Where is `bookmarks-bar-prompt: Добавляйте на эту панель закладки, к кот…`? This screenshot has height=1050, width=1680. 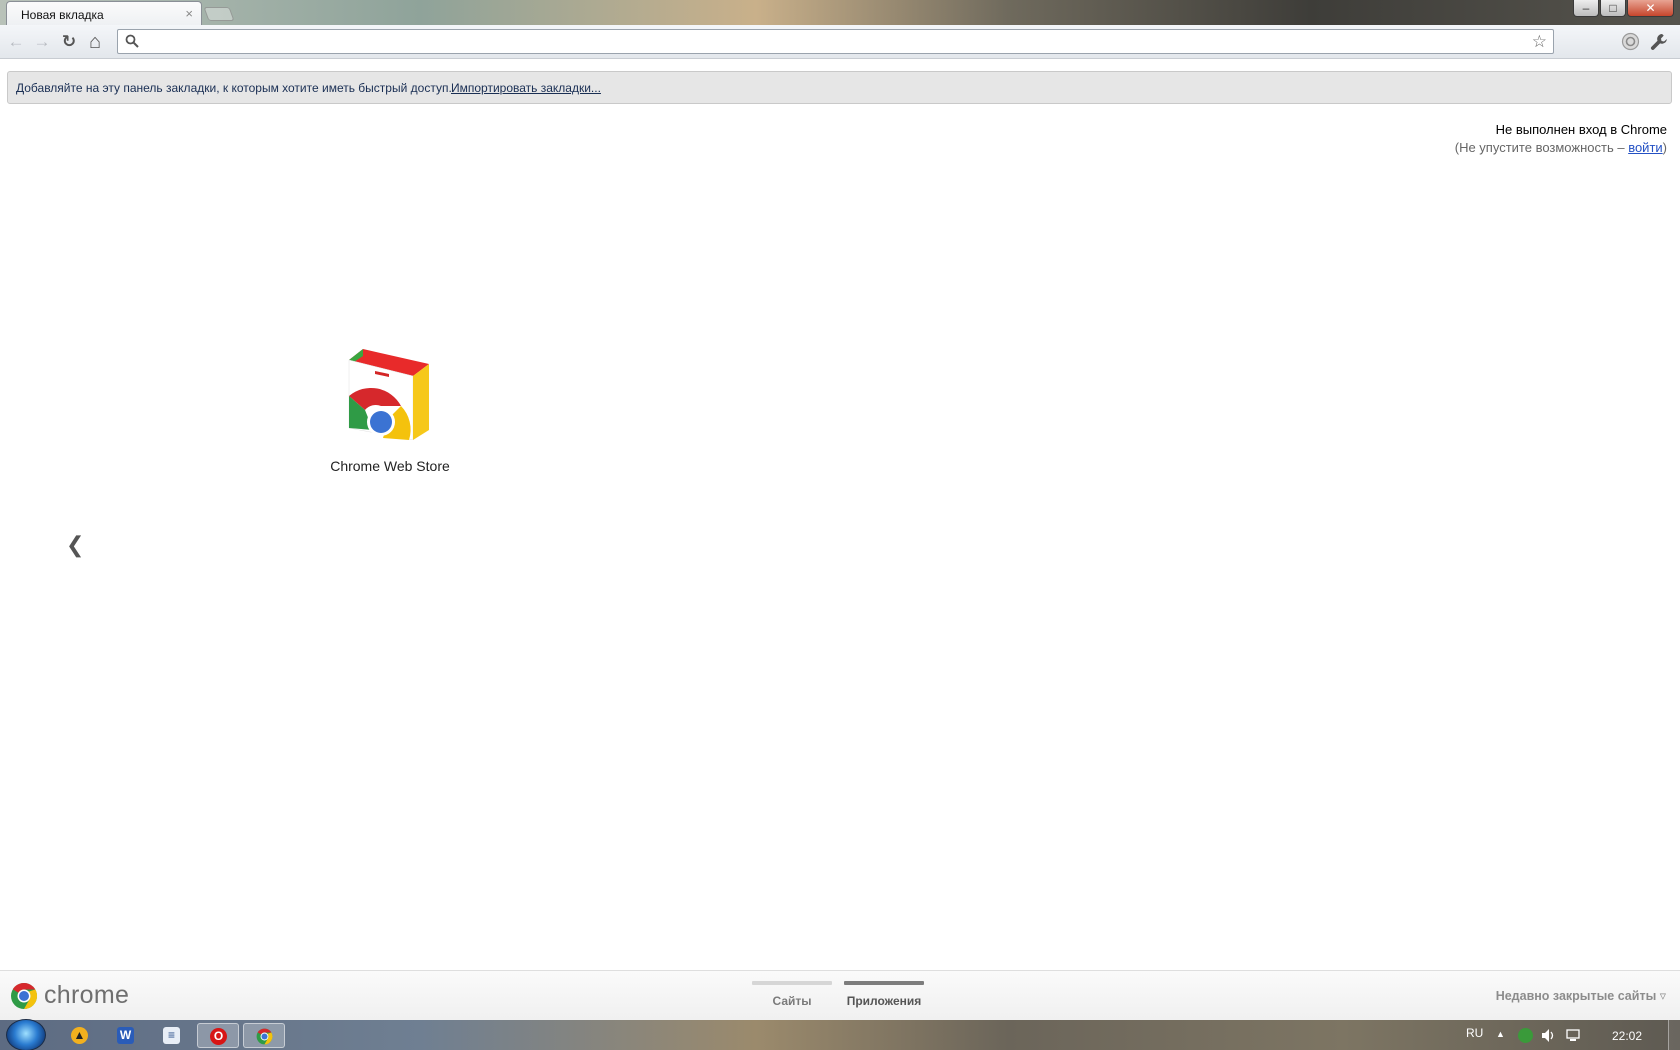
bookmarks-bar-prompt: Добавляйте на эту панель закладки, к кот… is located at coordinates (839, 87).